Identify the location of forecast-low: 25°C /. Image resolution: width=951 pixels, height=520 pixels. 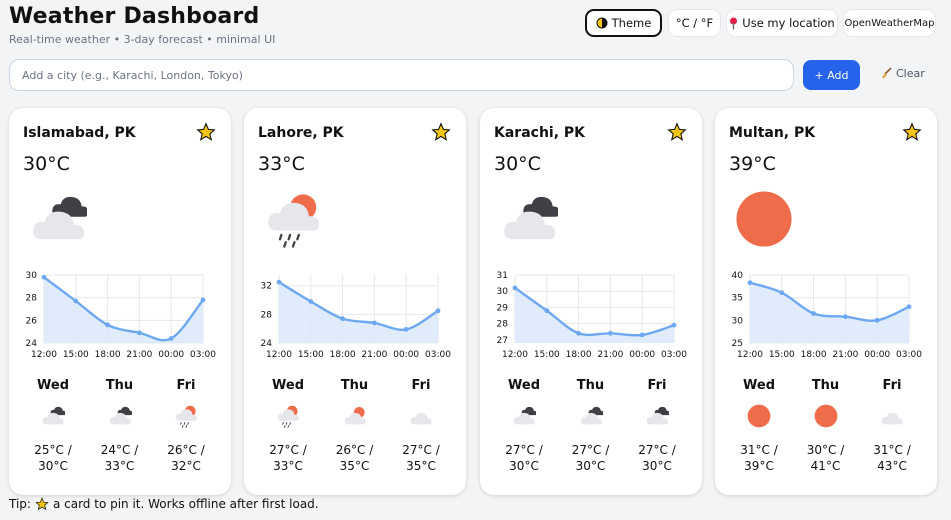
(53, 450).